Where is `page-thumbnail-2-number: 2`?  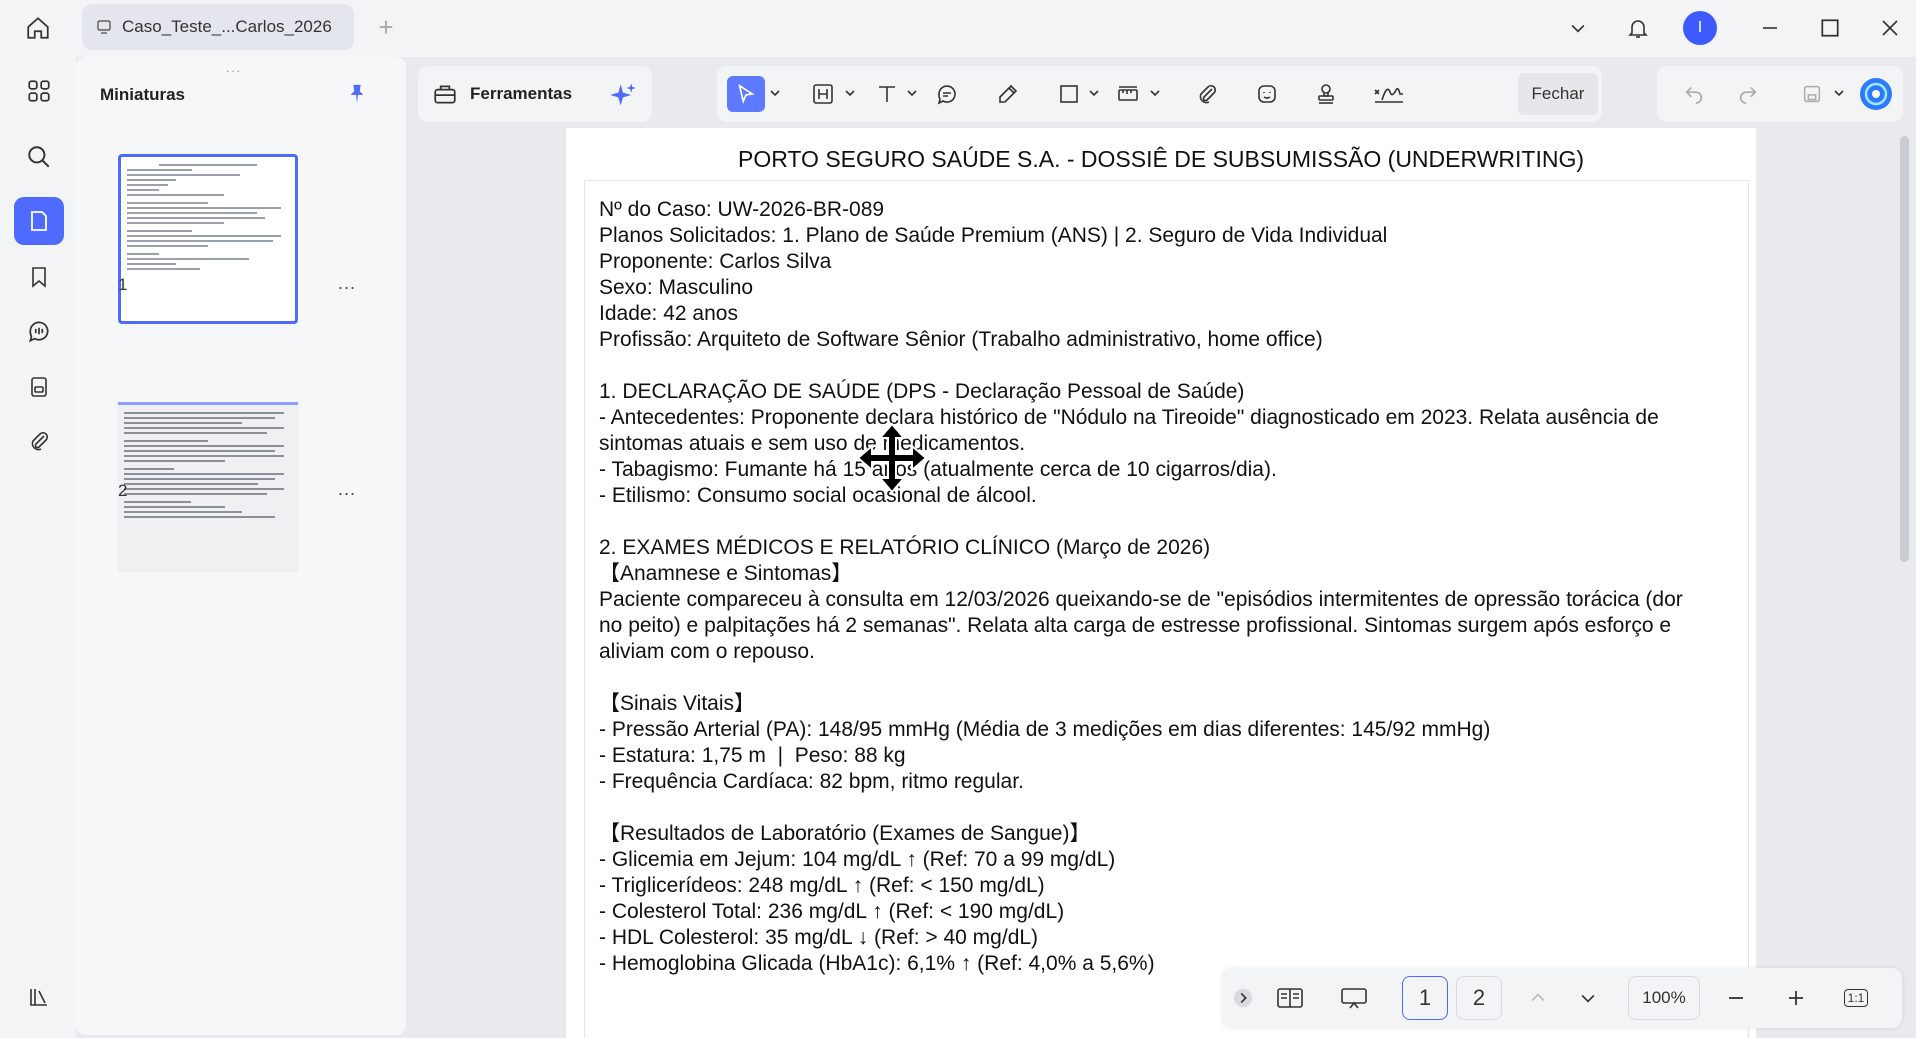
page-thumbnail-2-number: 2 is located at coordinates (123, 490).